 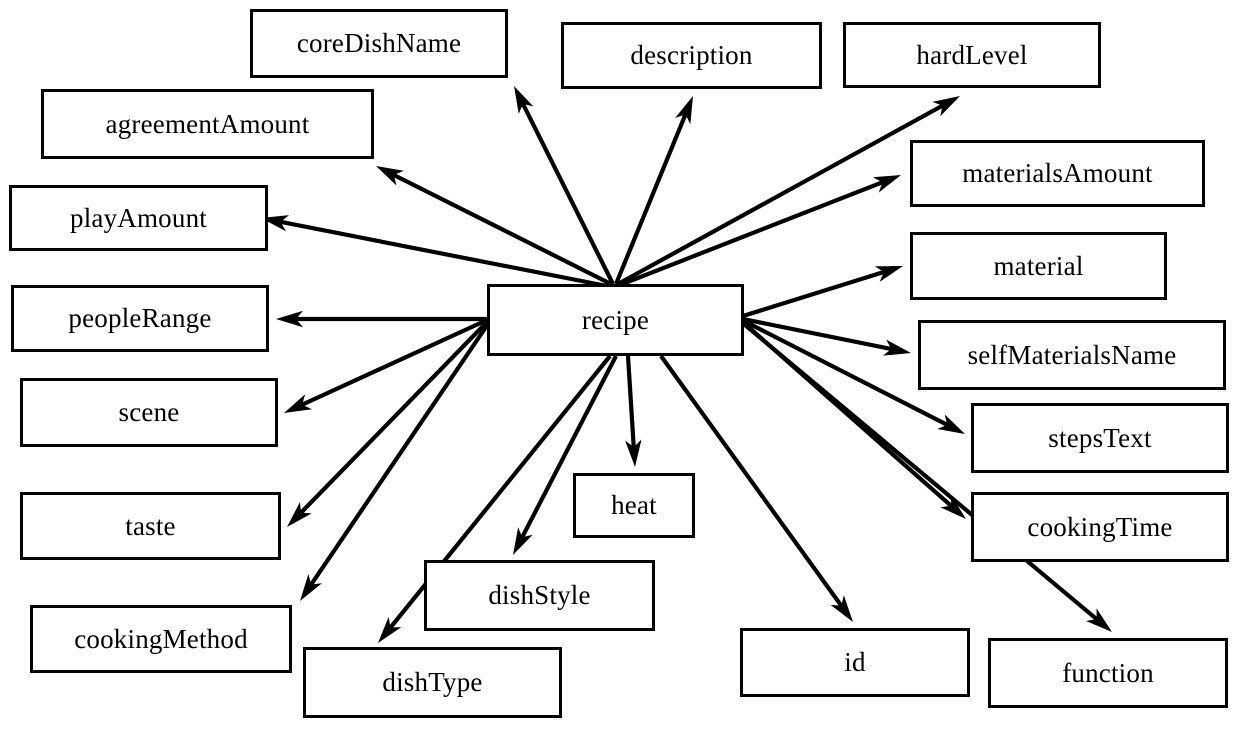 I want to click on attribute-node-cookingMethod: cookingMethod, so click(x=161, y=639).